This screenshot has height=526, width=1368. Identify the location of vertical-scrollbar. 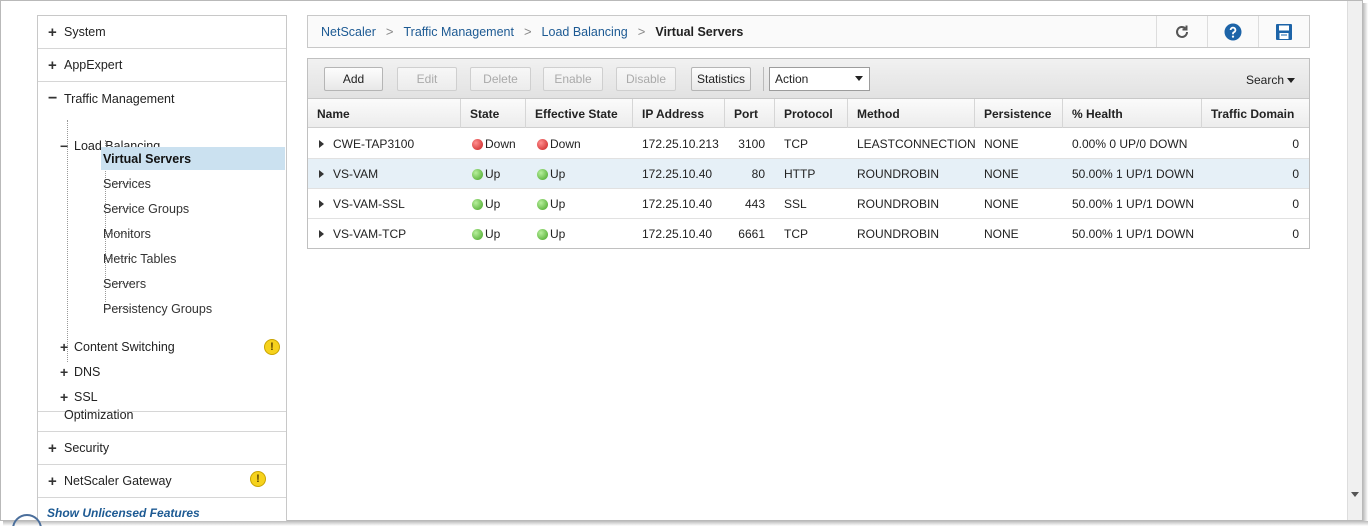
(1354, 260).